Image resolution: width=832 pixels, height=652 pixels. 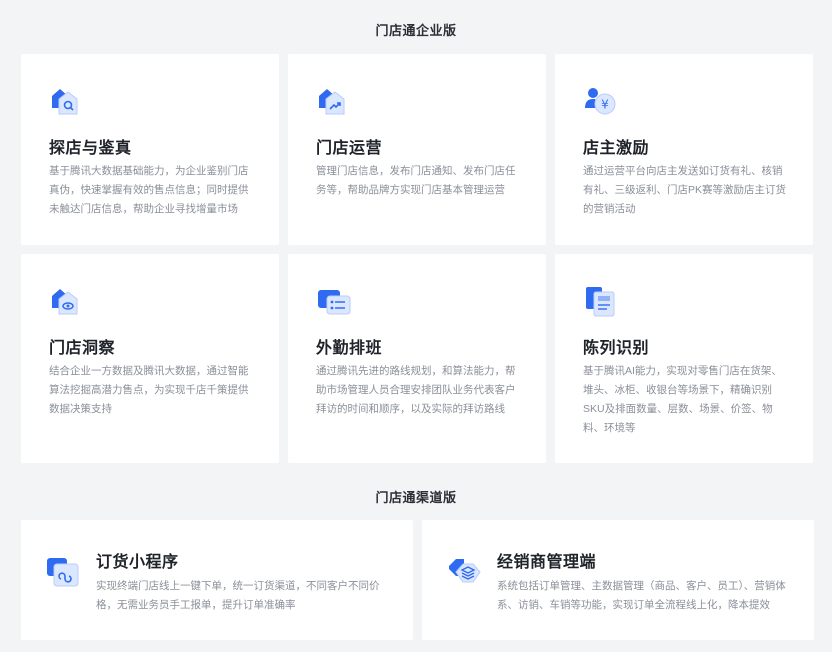 I want to click on order-miniapp-icon, so click(x=63, y=572).